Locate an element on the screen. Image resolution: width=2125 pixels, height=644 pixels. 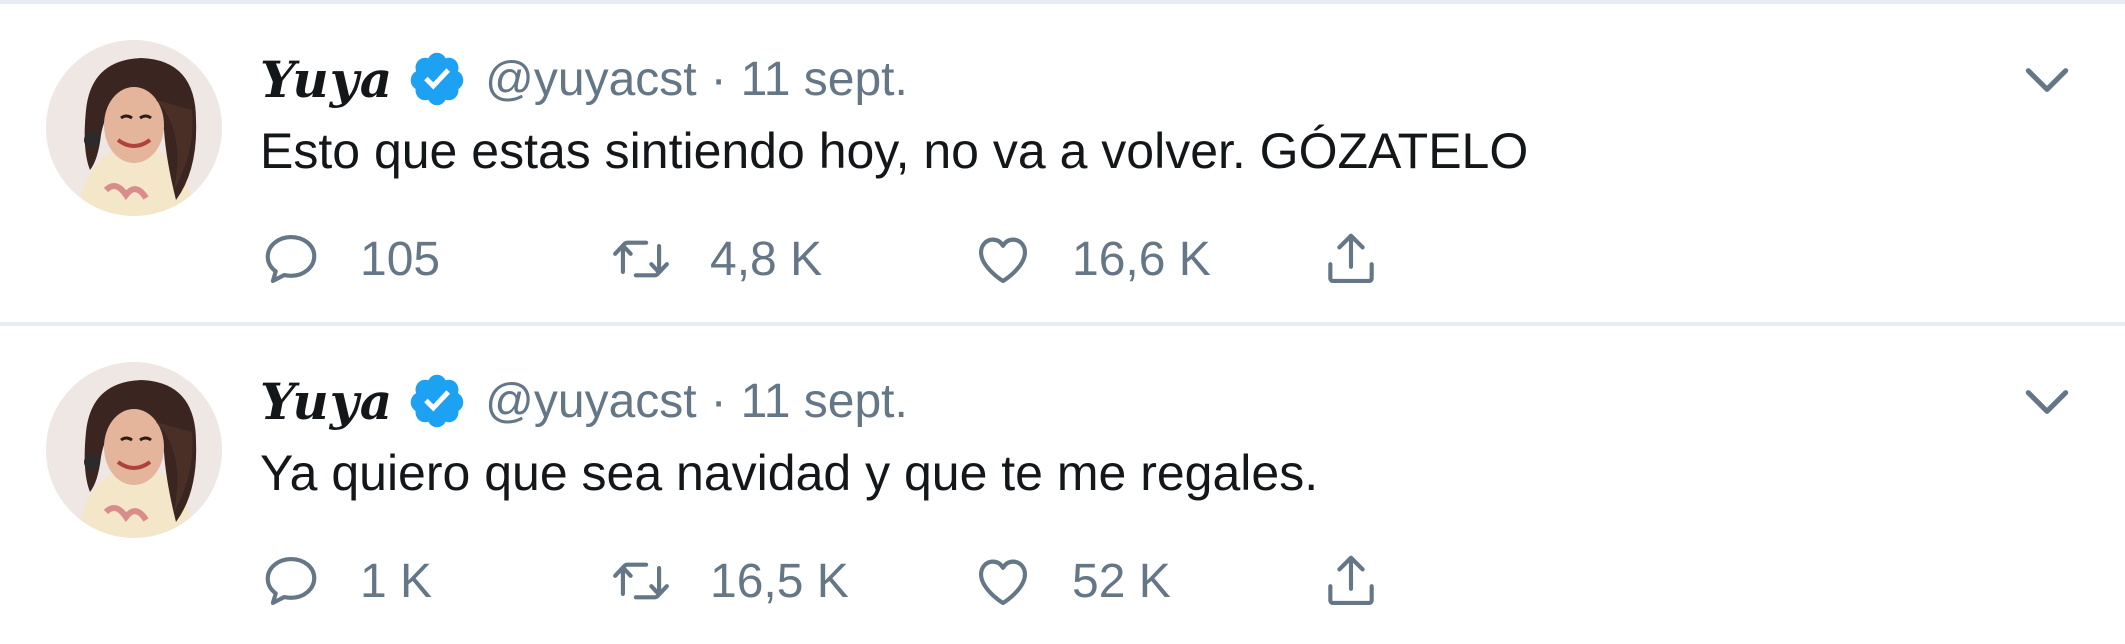
like-button: 16,6 K is located at coordinates (1091, 259).